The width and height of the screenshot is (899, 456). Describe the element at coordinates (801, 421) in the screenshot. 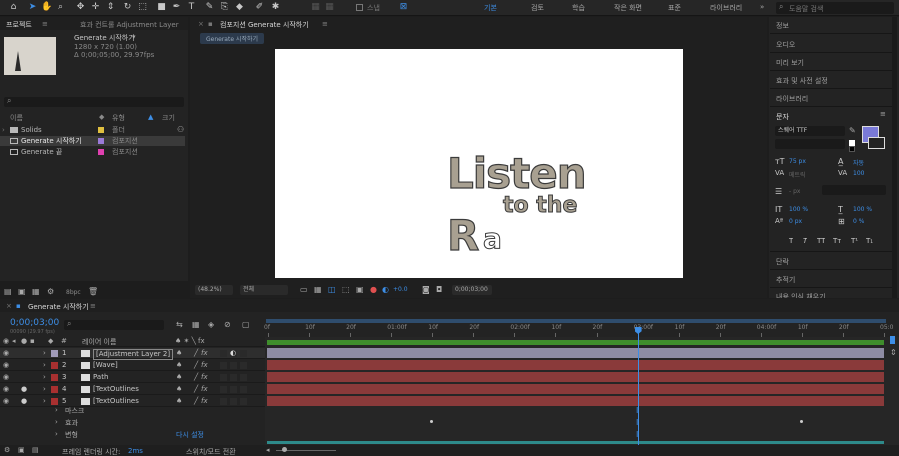

I see `keyframe` at that location.